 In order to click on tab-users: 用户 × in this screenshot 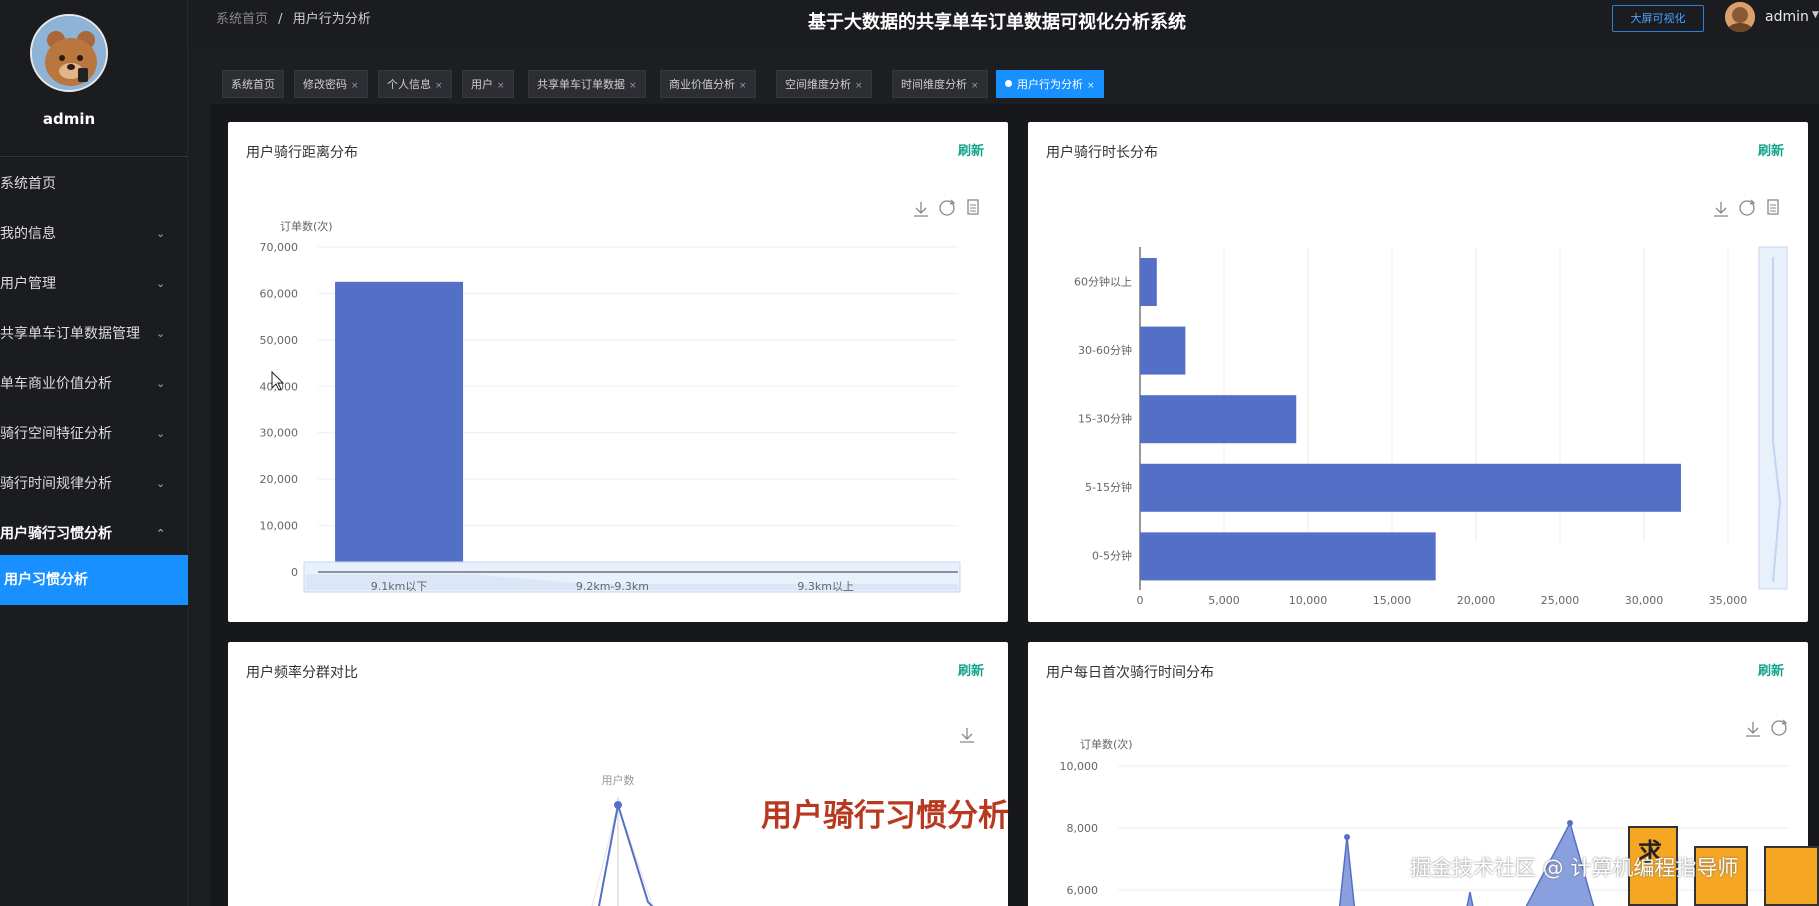, I will do `click(488, 84)`.